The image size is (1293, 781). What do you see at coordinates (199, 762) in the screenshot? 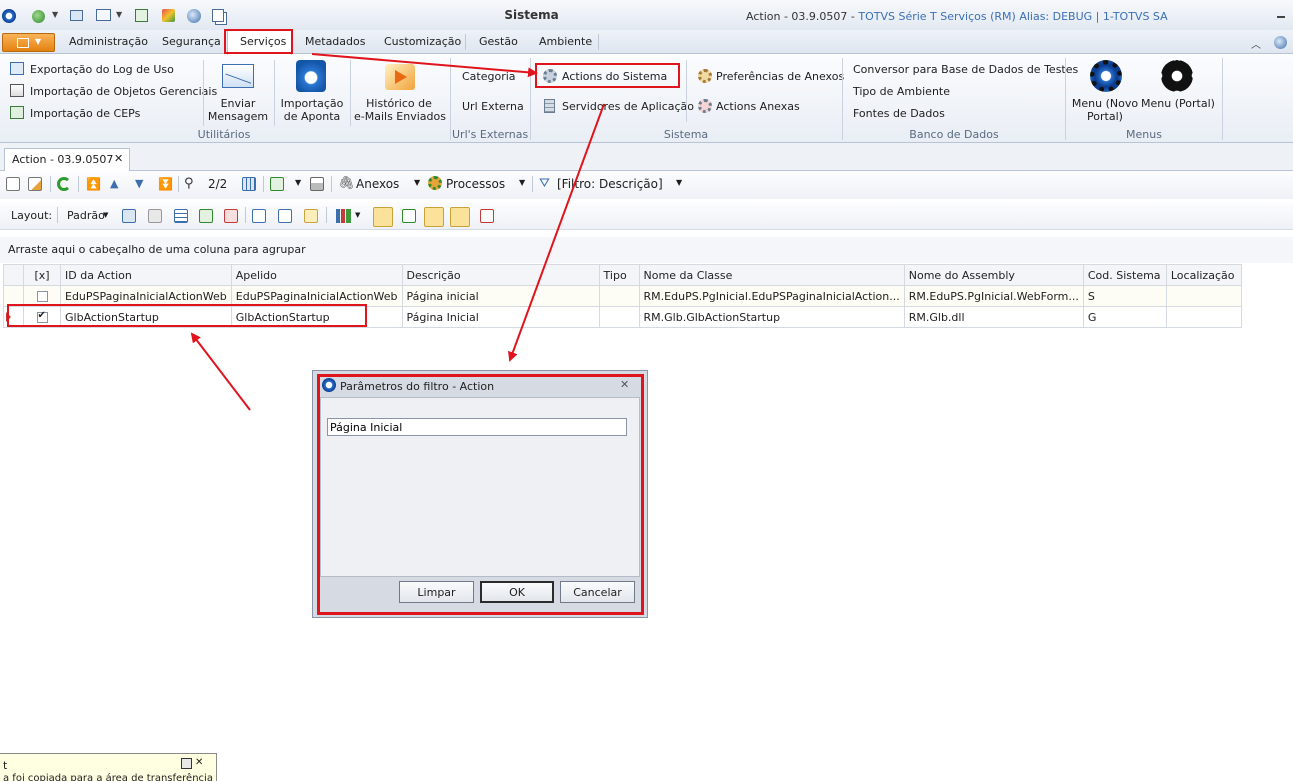
I see `notification-close-icon: ✕` at bounding box center [199, 762].